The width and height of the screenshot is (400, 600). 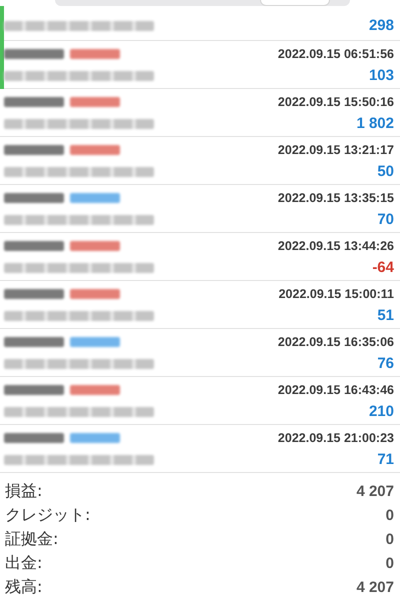 I want to click on deal-profit: 1 802, so click(x=375, y=123).